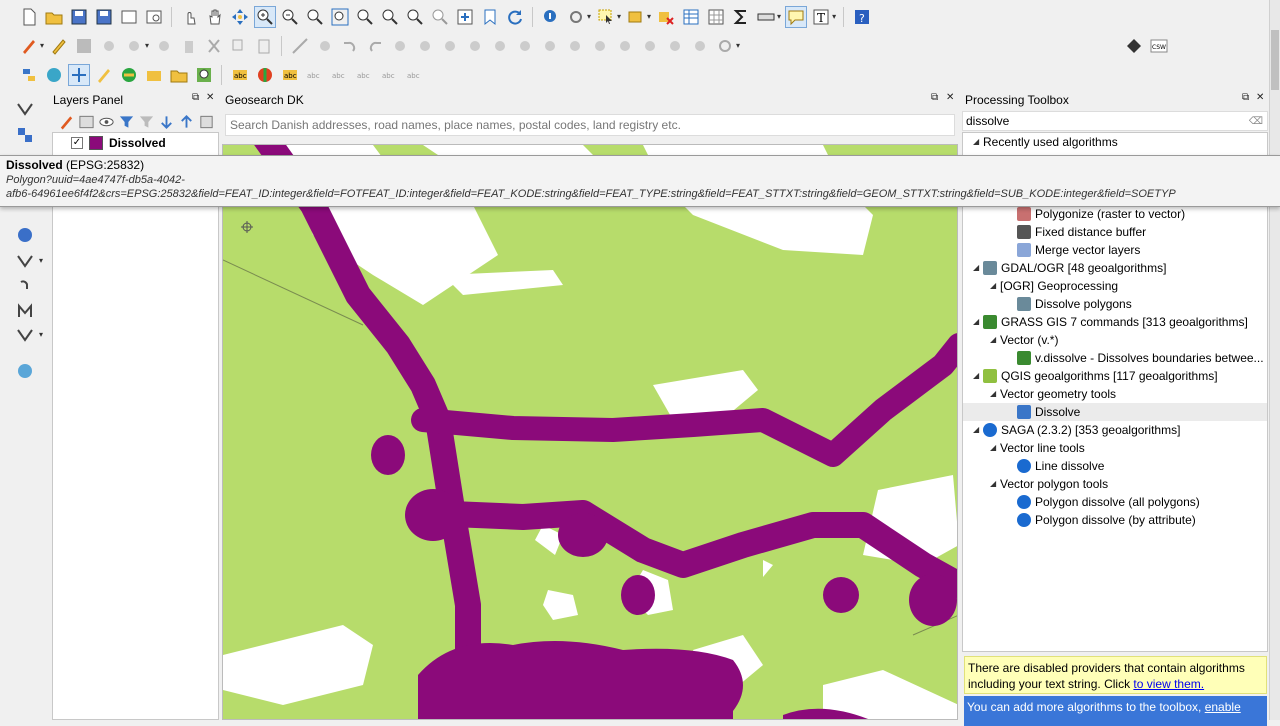 The height and width of the screenshot is (726, 1280). I want to click on close-geosearch-icon: ✕, so click(950, 97).